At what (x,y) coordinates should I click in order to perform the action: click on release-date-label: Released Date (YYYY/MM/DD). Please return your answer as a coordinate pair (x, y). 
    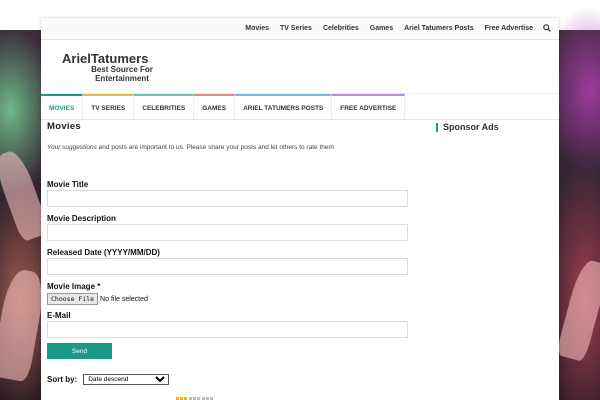
    Looking at the image, I should click on (103, 252).